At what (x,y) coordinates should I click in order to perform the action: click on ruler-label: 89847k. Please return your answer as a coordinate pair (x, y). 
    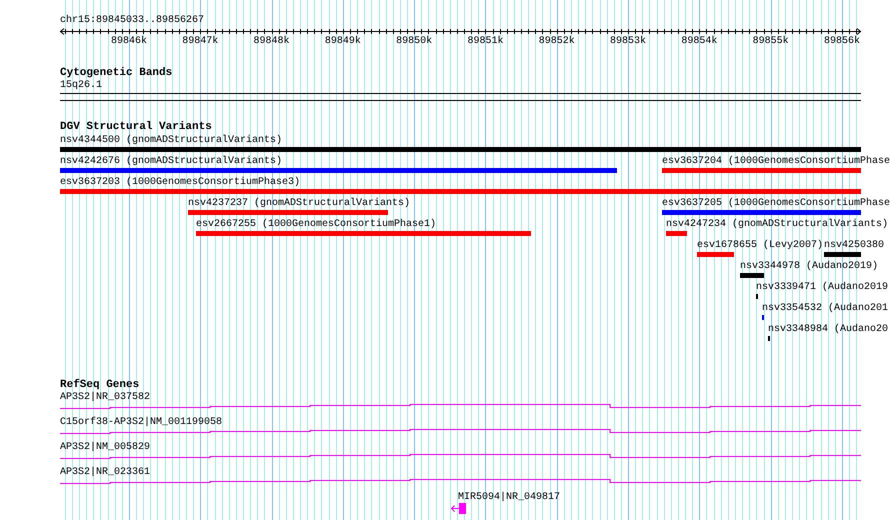
    Looking at the image, I should click on (200, 41).